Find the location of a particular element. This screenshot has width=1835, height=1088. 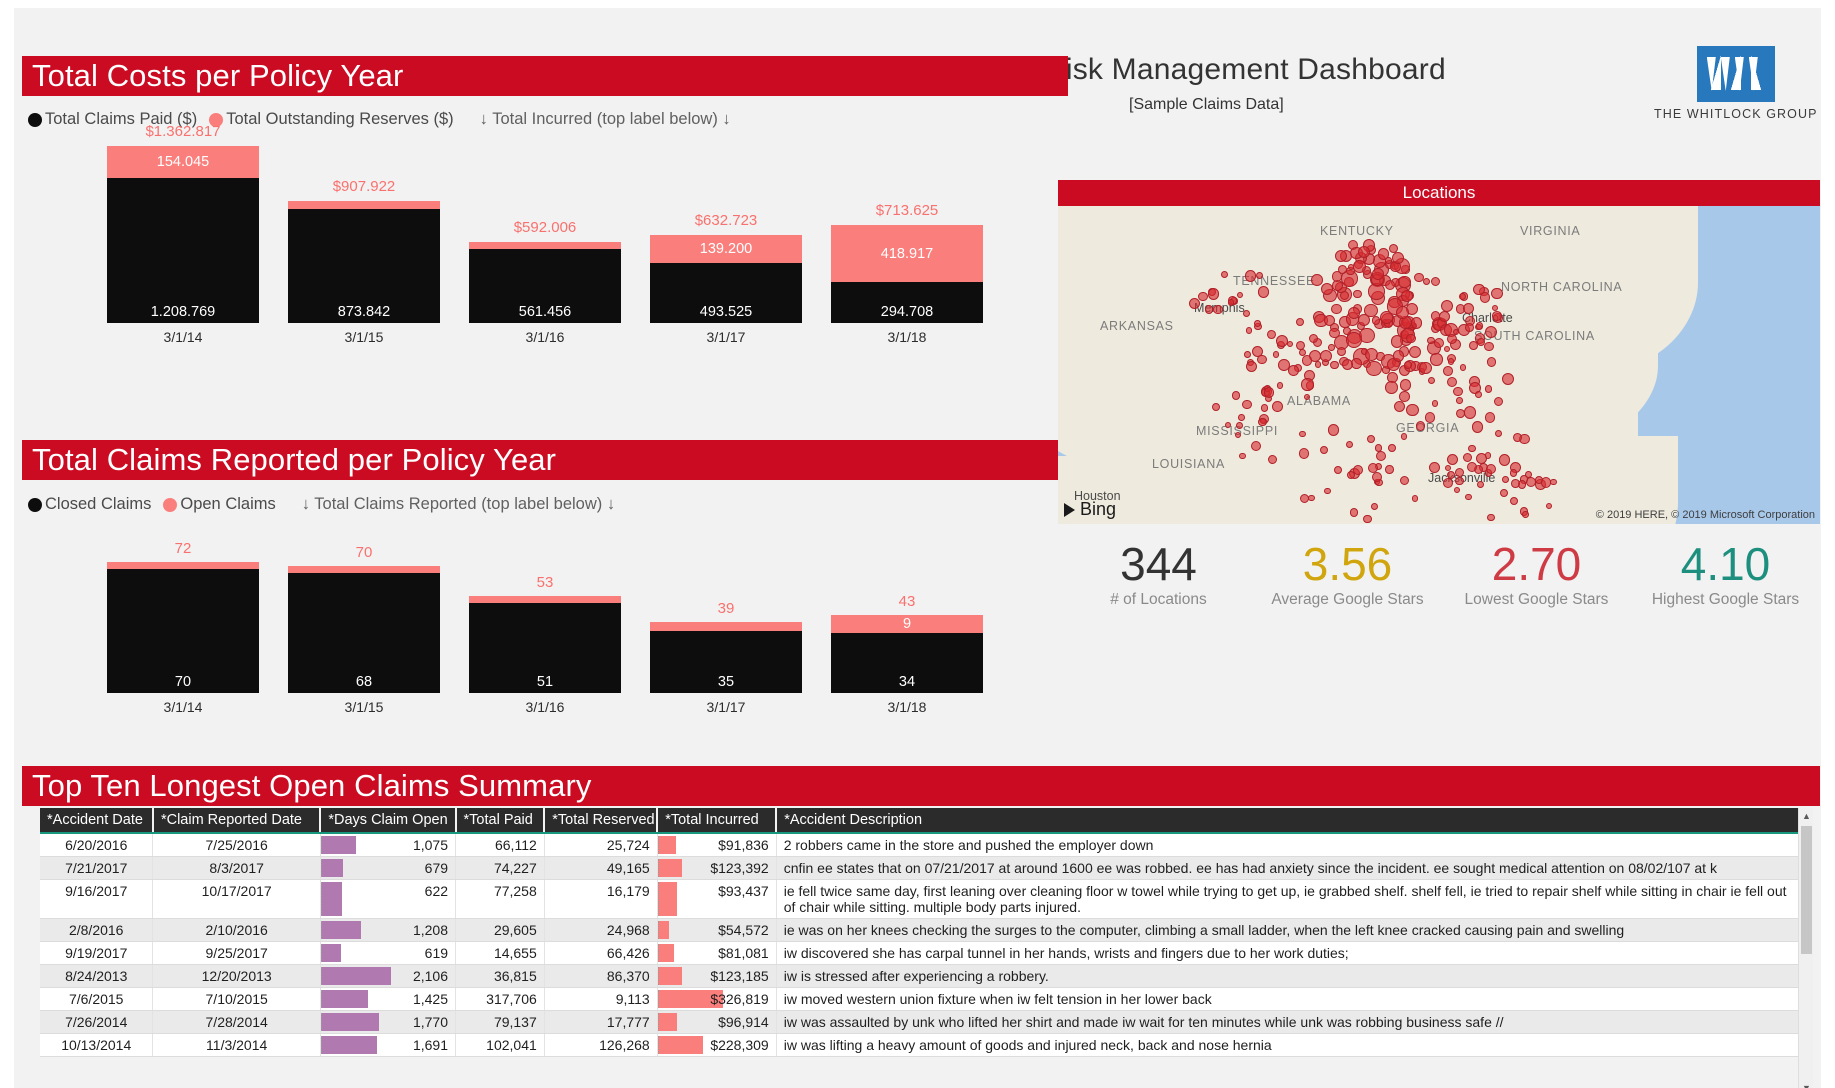

column-header-days-claim-open: *Days Claim Open is located at coordinates (388, 821).